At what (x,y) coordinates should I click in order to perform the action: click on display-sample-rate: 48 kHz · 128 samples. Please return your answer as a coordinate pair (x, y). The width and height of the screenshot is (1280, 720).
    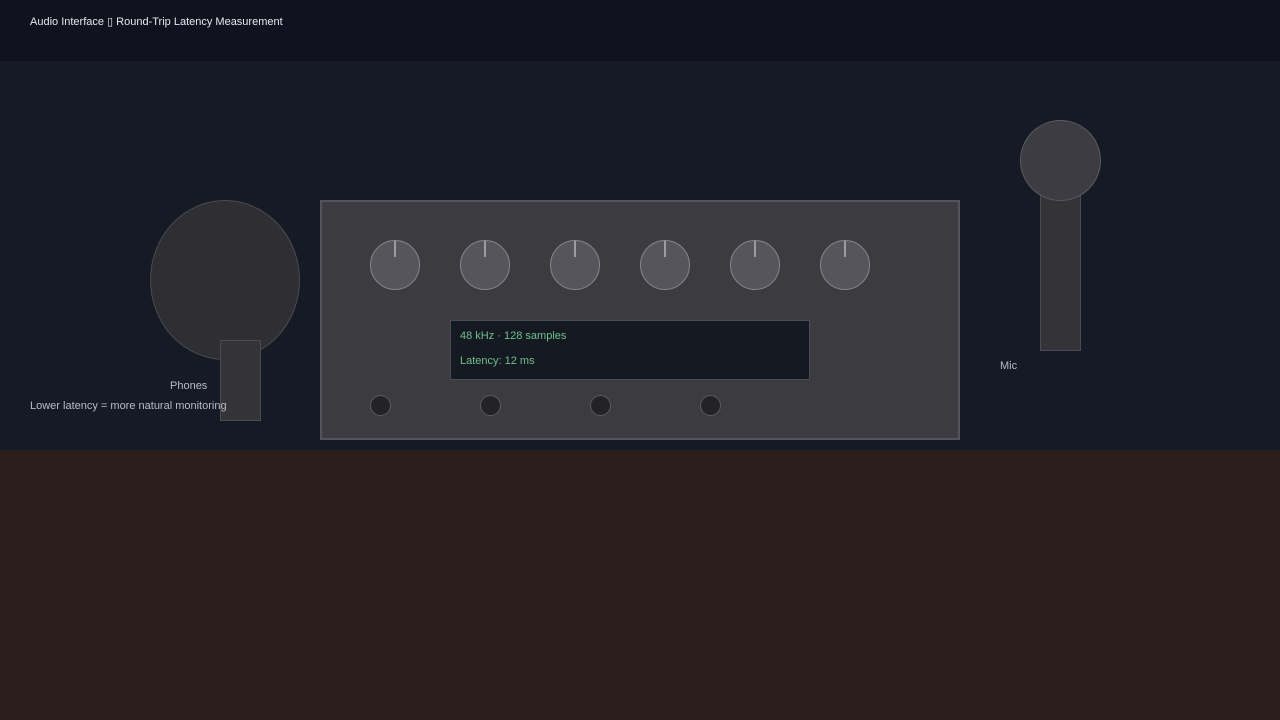
    Looking at the image, I should click on (513, 336).